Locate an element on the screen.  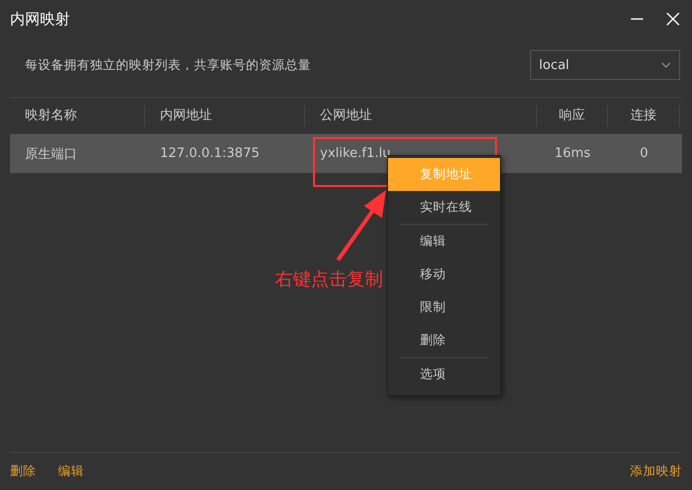
window-title: 内网映射 is located at coordinates (40, 19).